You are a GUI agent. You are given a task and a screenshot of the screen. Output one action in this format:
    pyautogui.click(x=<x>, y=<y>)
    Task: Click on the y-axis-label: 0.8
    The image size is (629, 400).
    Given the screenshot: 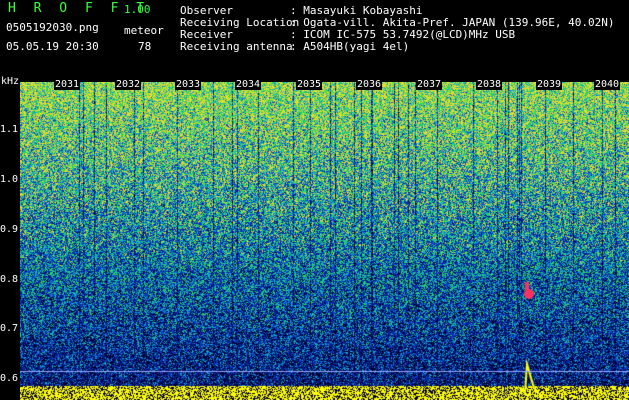 What is the action you would take?
    pyautogui.click(x=9, y=279)
    